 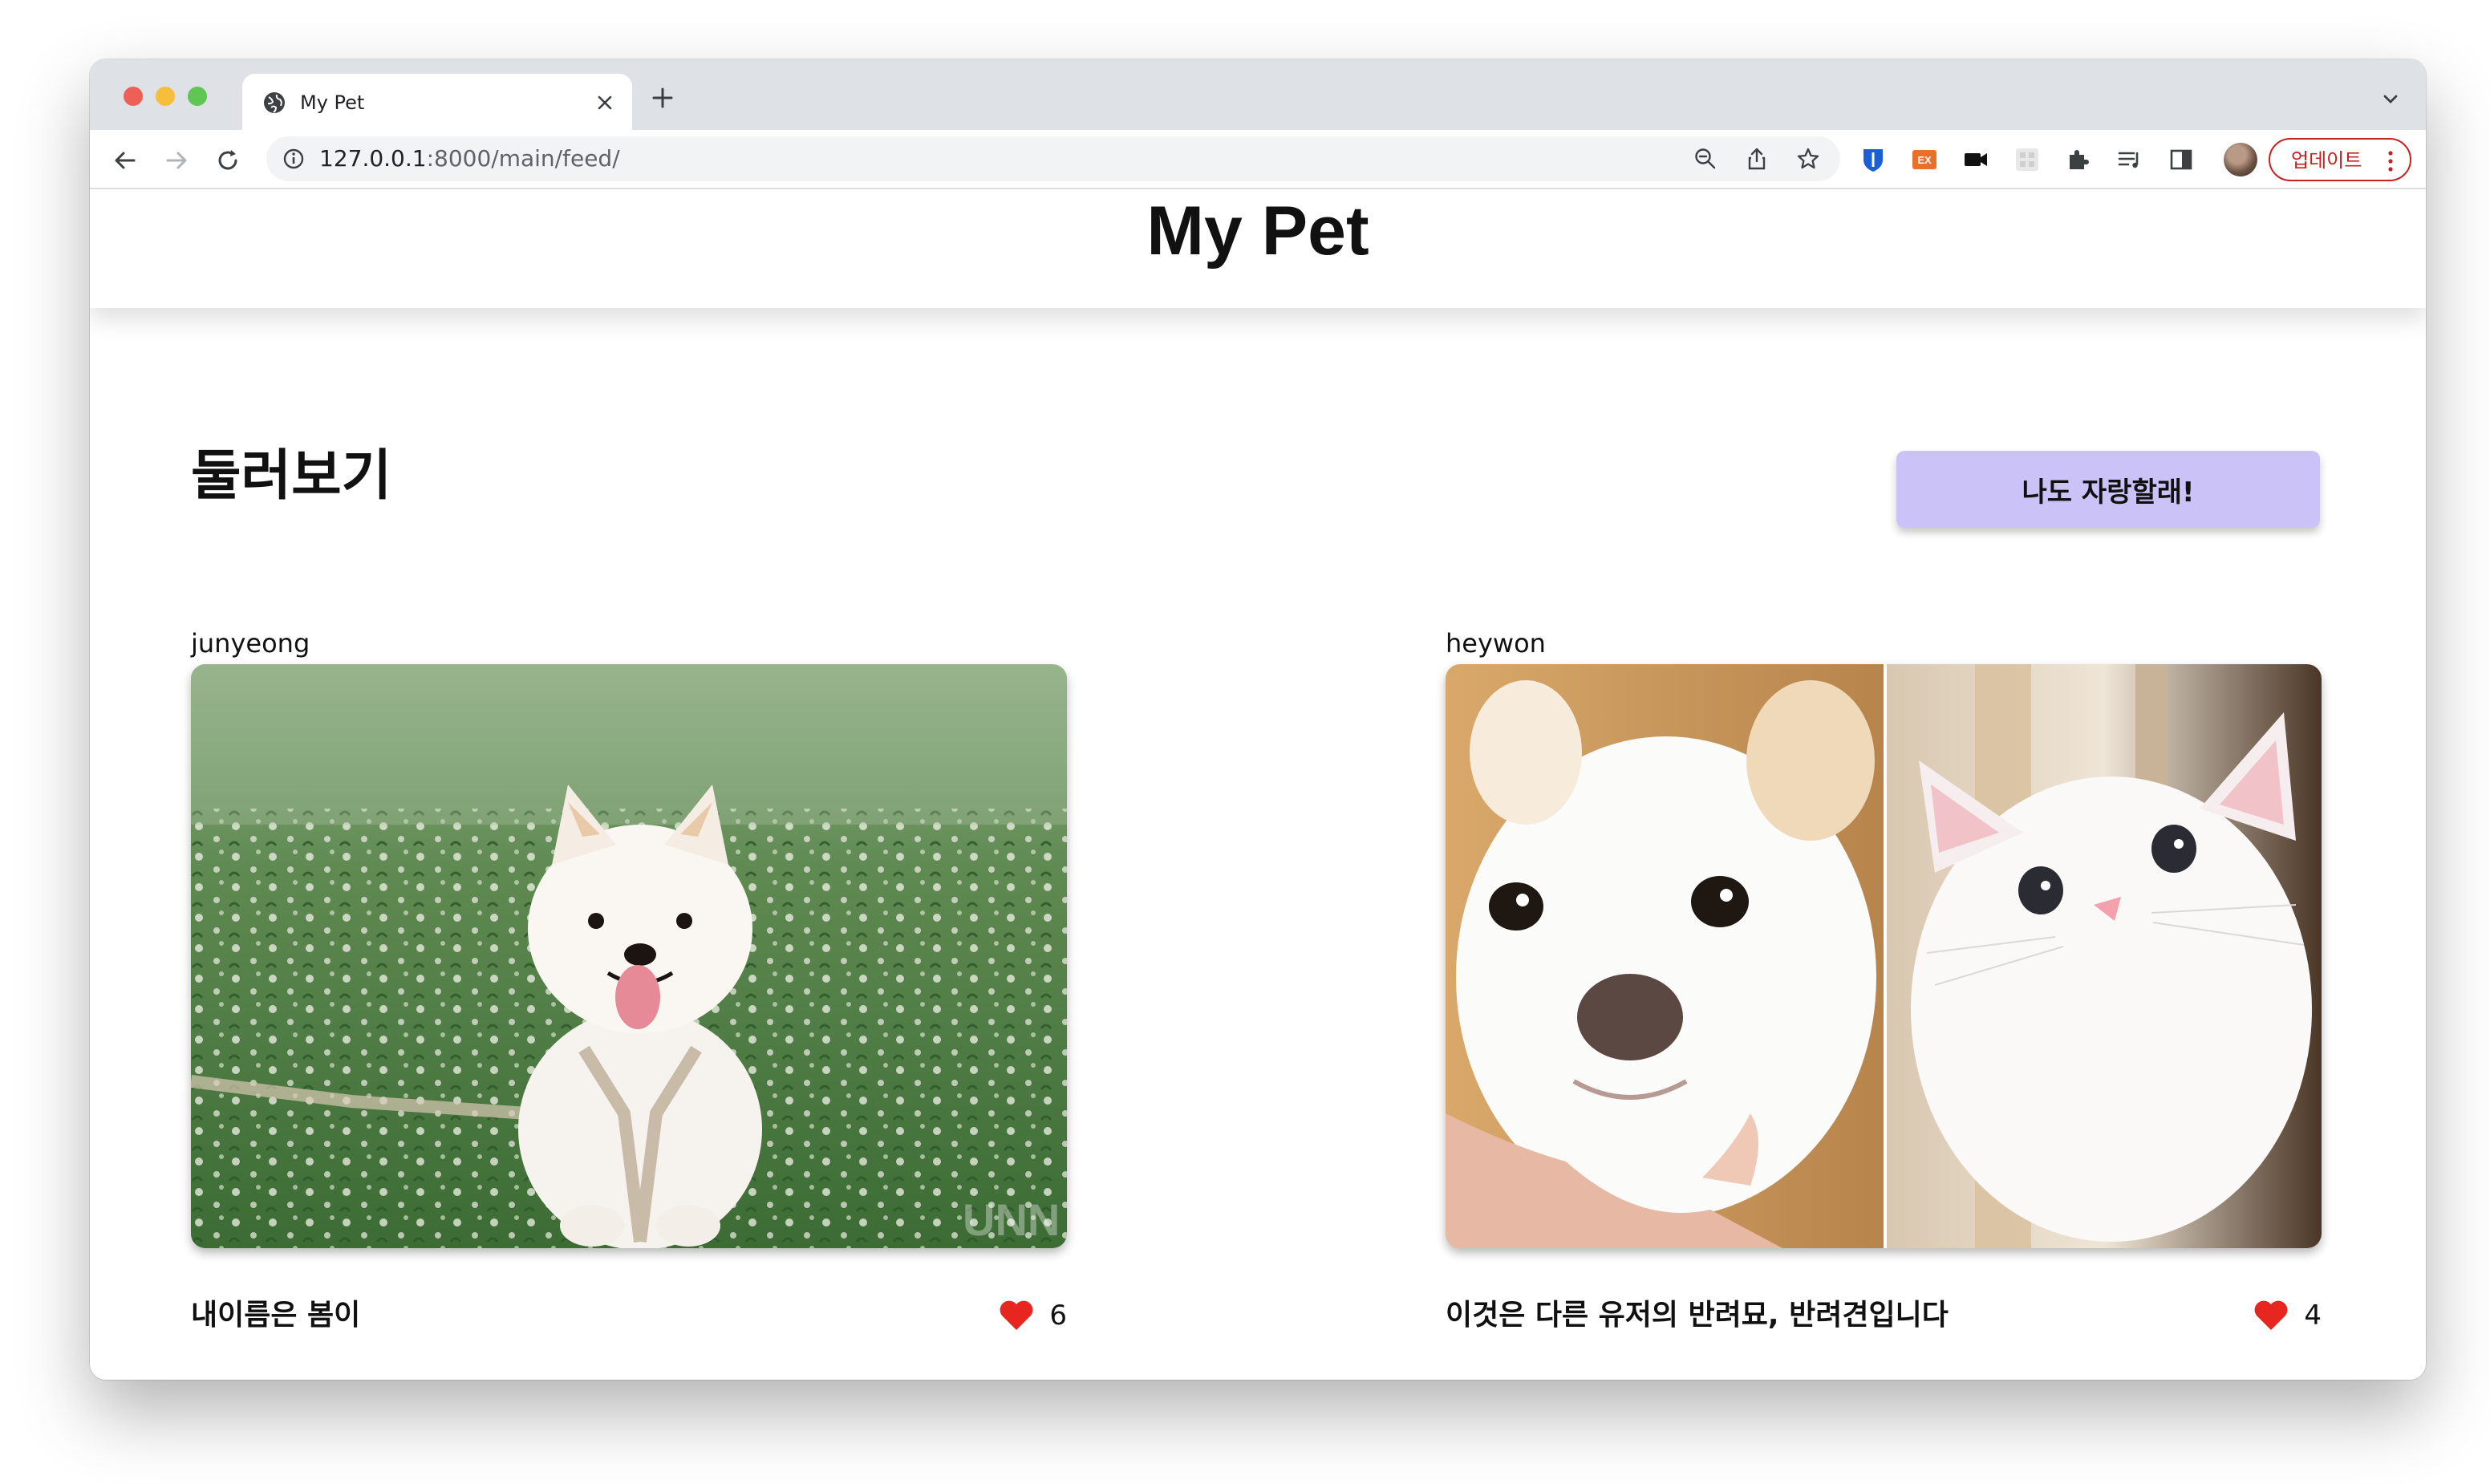 I want to click on forward-arrow-icon, so click(x=176, y=161).